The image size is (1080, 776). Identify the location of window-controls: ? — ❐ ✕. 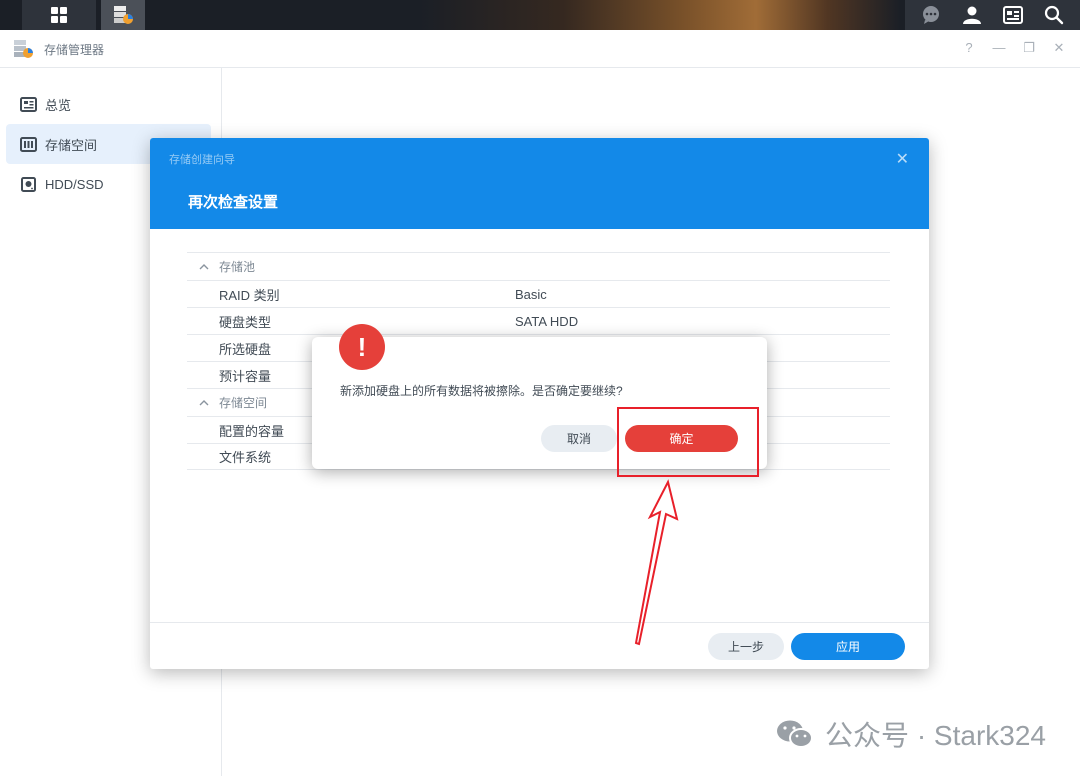
(1014, 48).